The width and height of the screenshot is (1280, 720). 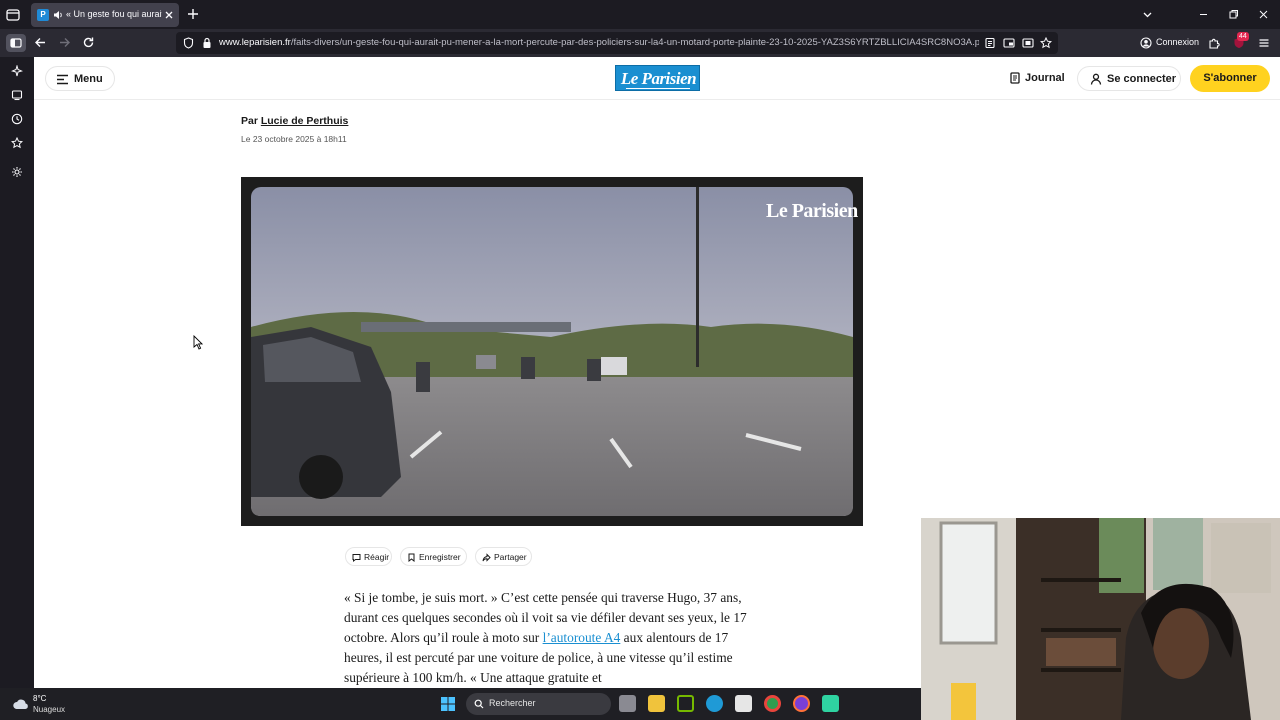 I want to click on weather-description: Nuageux, so click(x=49, y=709).